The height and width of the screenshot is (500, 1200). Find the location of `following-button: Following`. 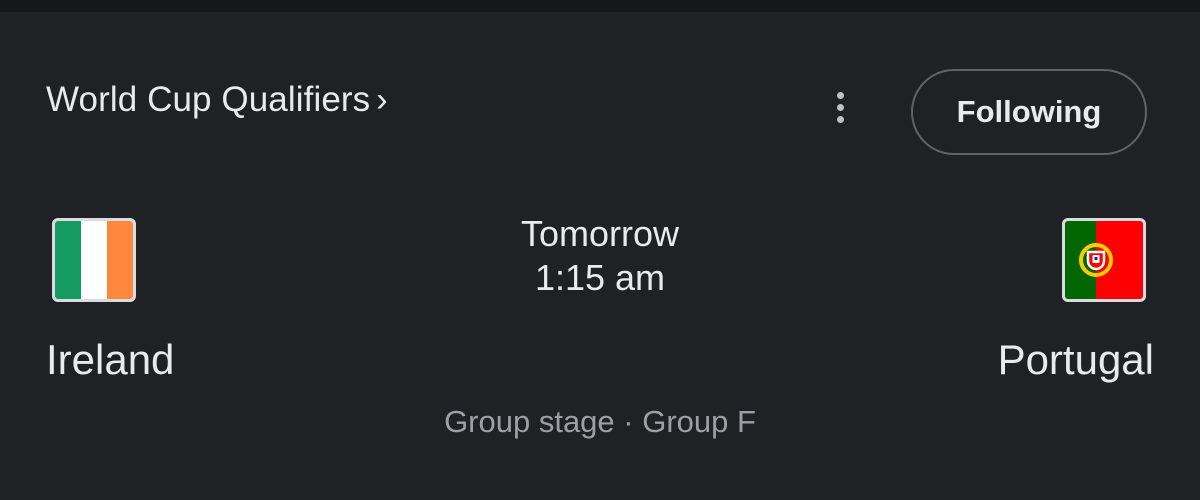

following-button: Following is located at coordinates (1029, 112).